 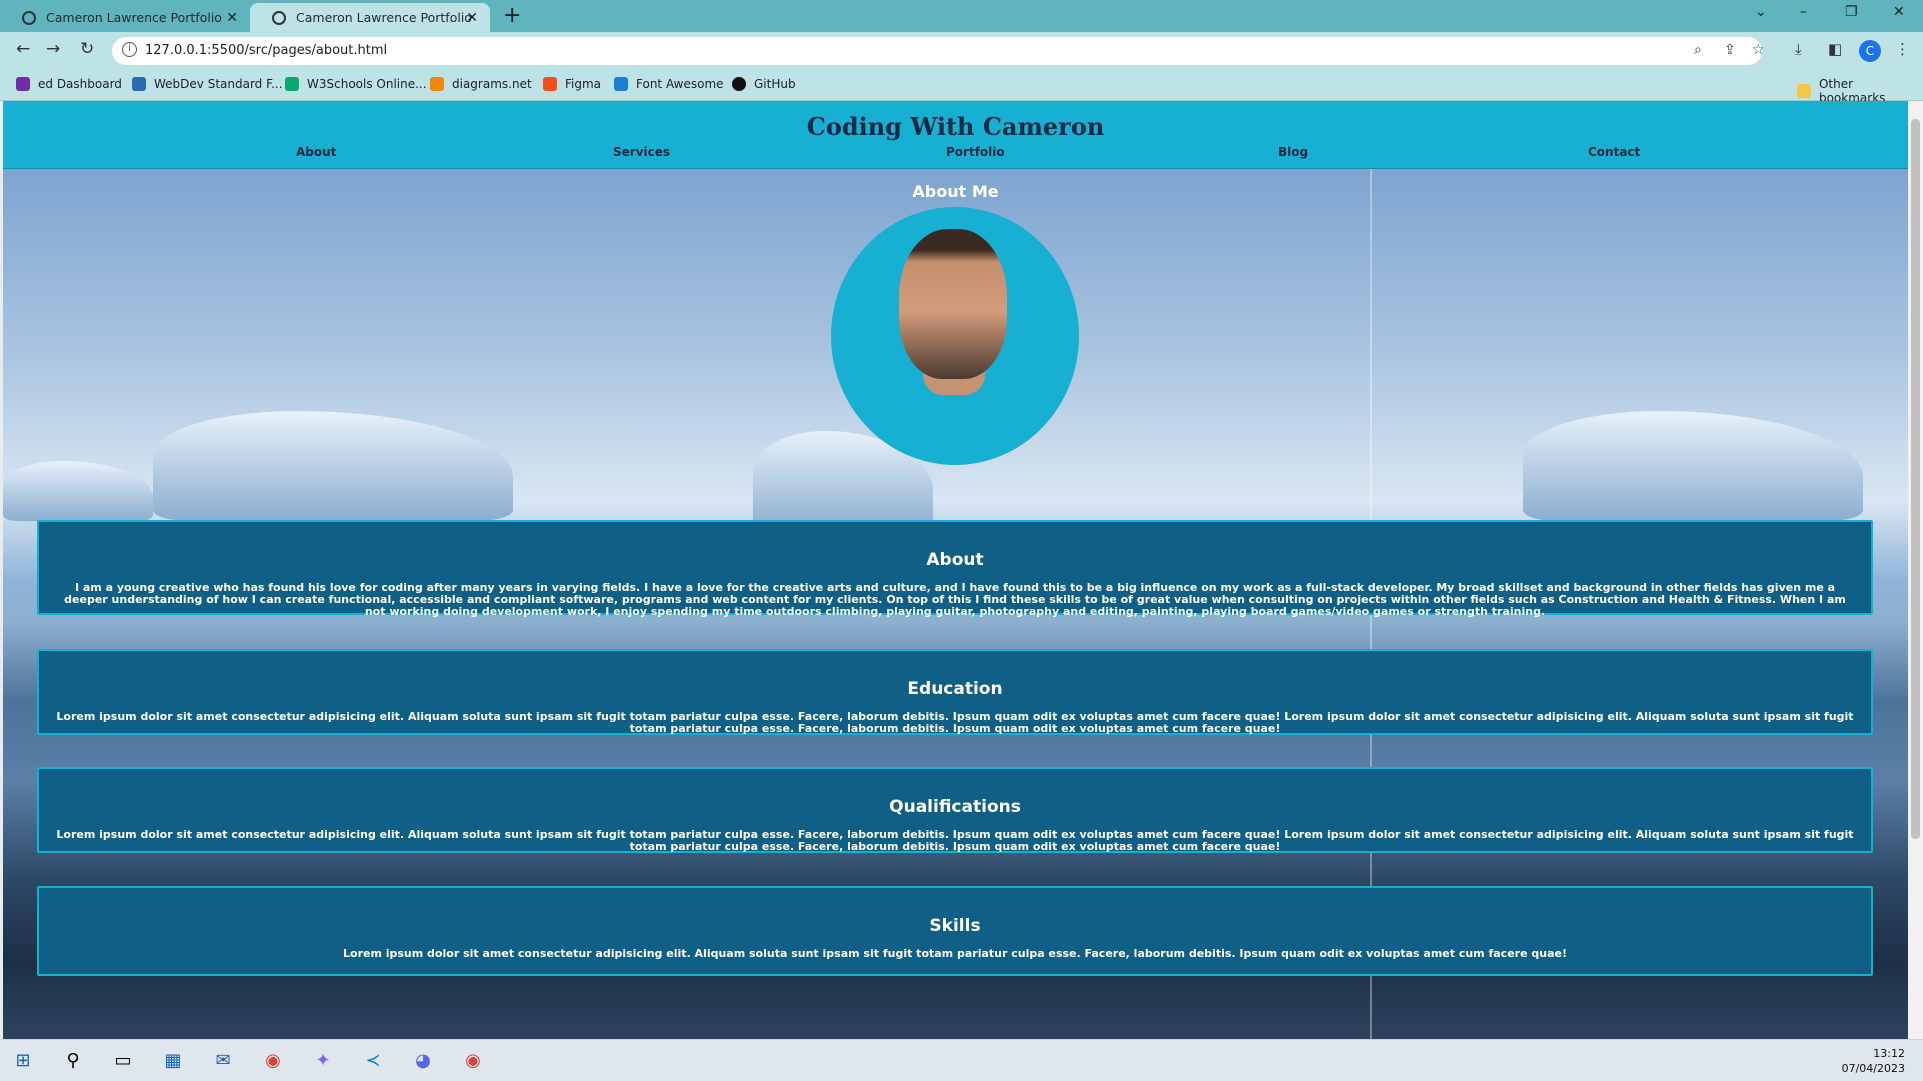 I want to click on menu-icon: ⋮, so click(x=1902, y=49).